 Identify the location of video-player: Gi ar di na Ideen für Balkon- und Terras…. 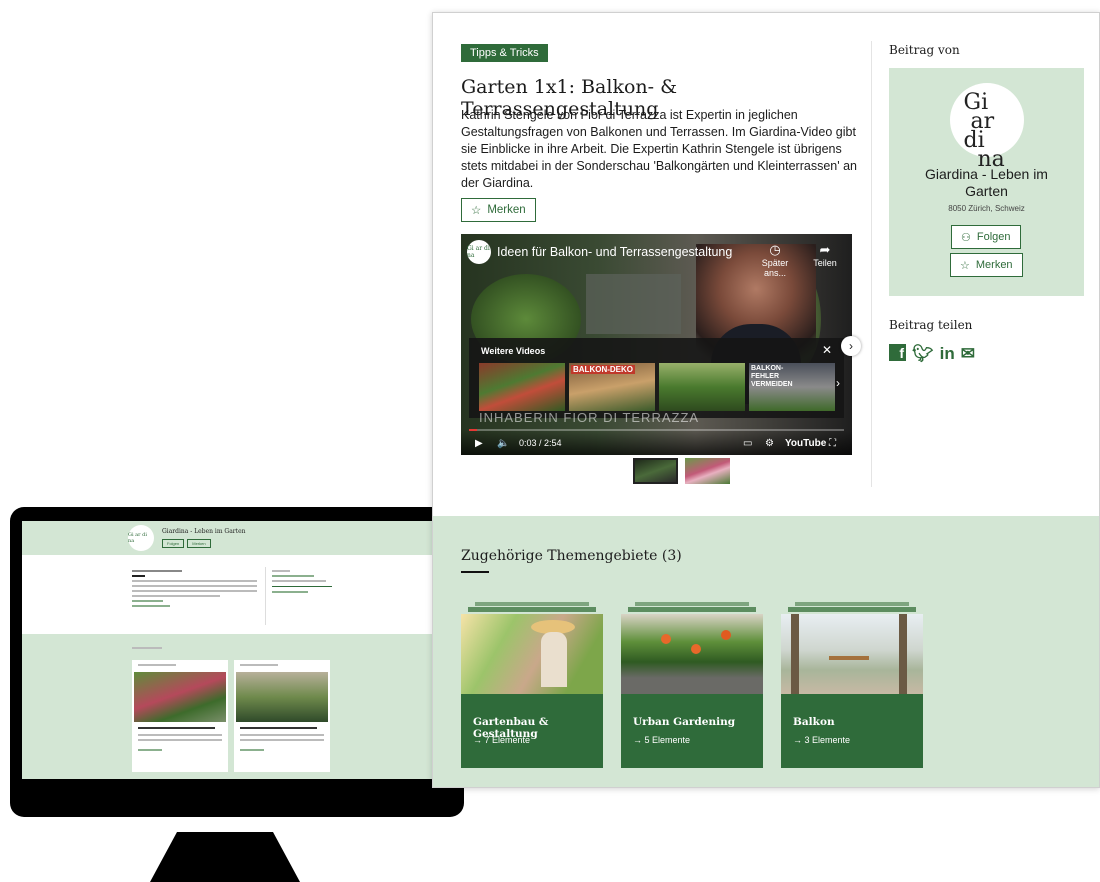
(656, 344).